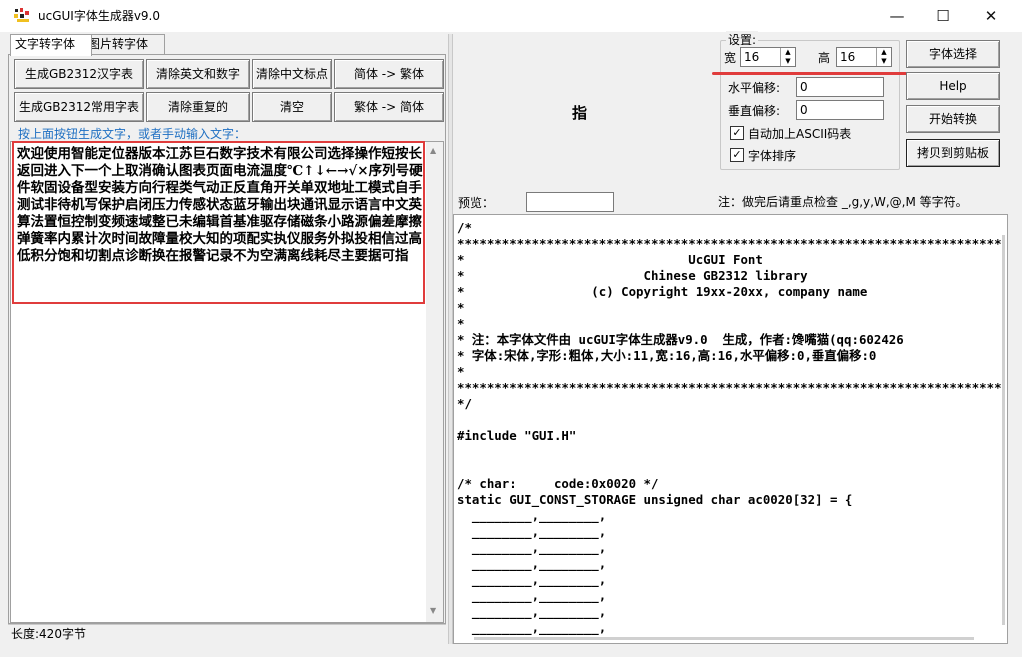 The image size is (1022, 657). What do you see at coordinates (824, 58) in the screenshot?
I see `height-label: 高` at bounding box center [824, 58].